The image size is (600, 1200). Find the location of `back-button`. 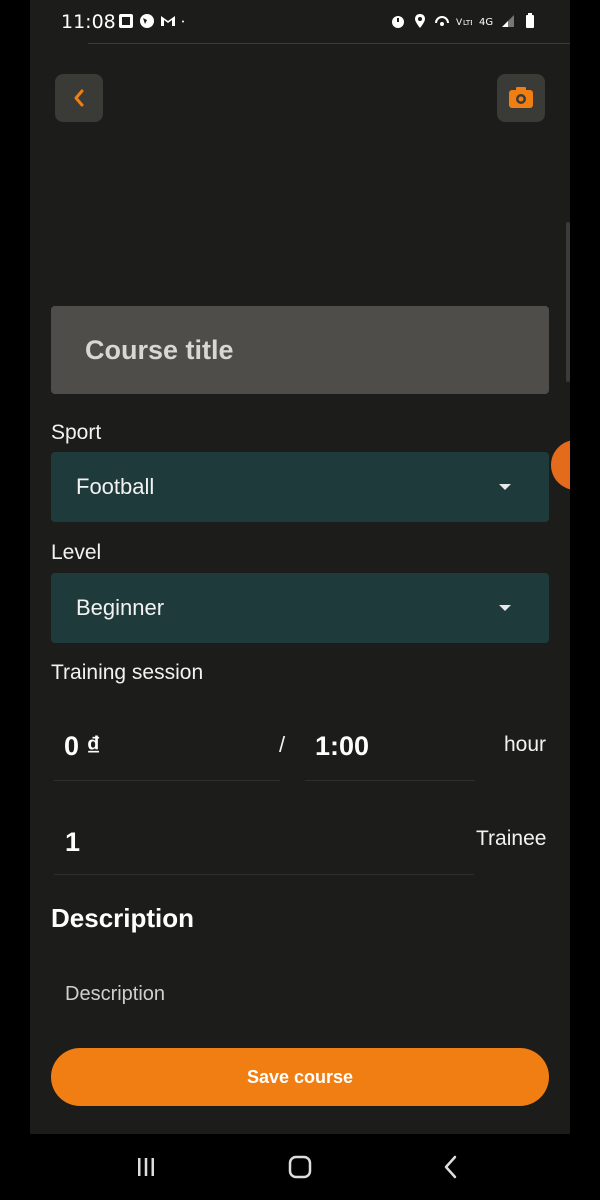

back-button is located at coordinates (79, 98).